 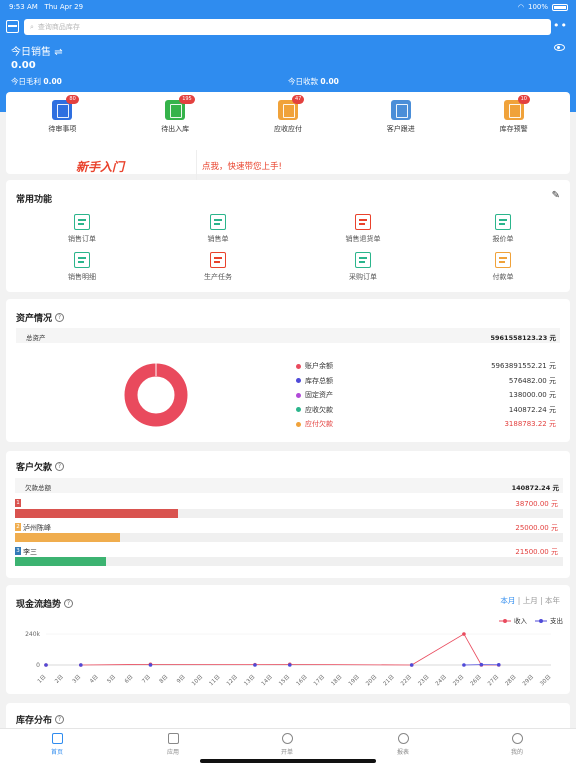 I want to click on today-sales-toggle: 今日销售 ⇌, so click(x=37, y=50).